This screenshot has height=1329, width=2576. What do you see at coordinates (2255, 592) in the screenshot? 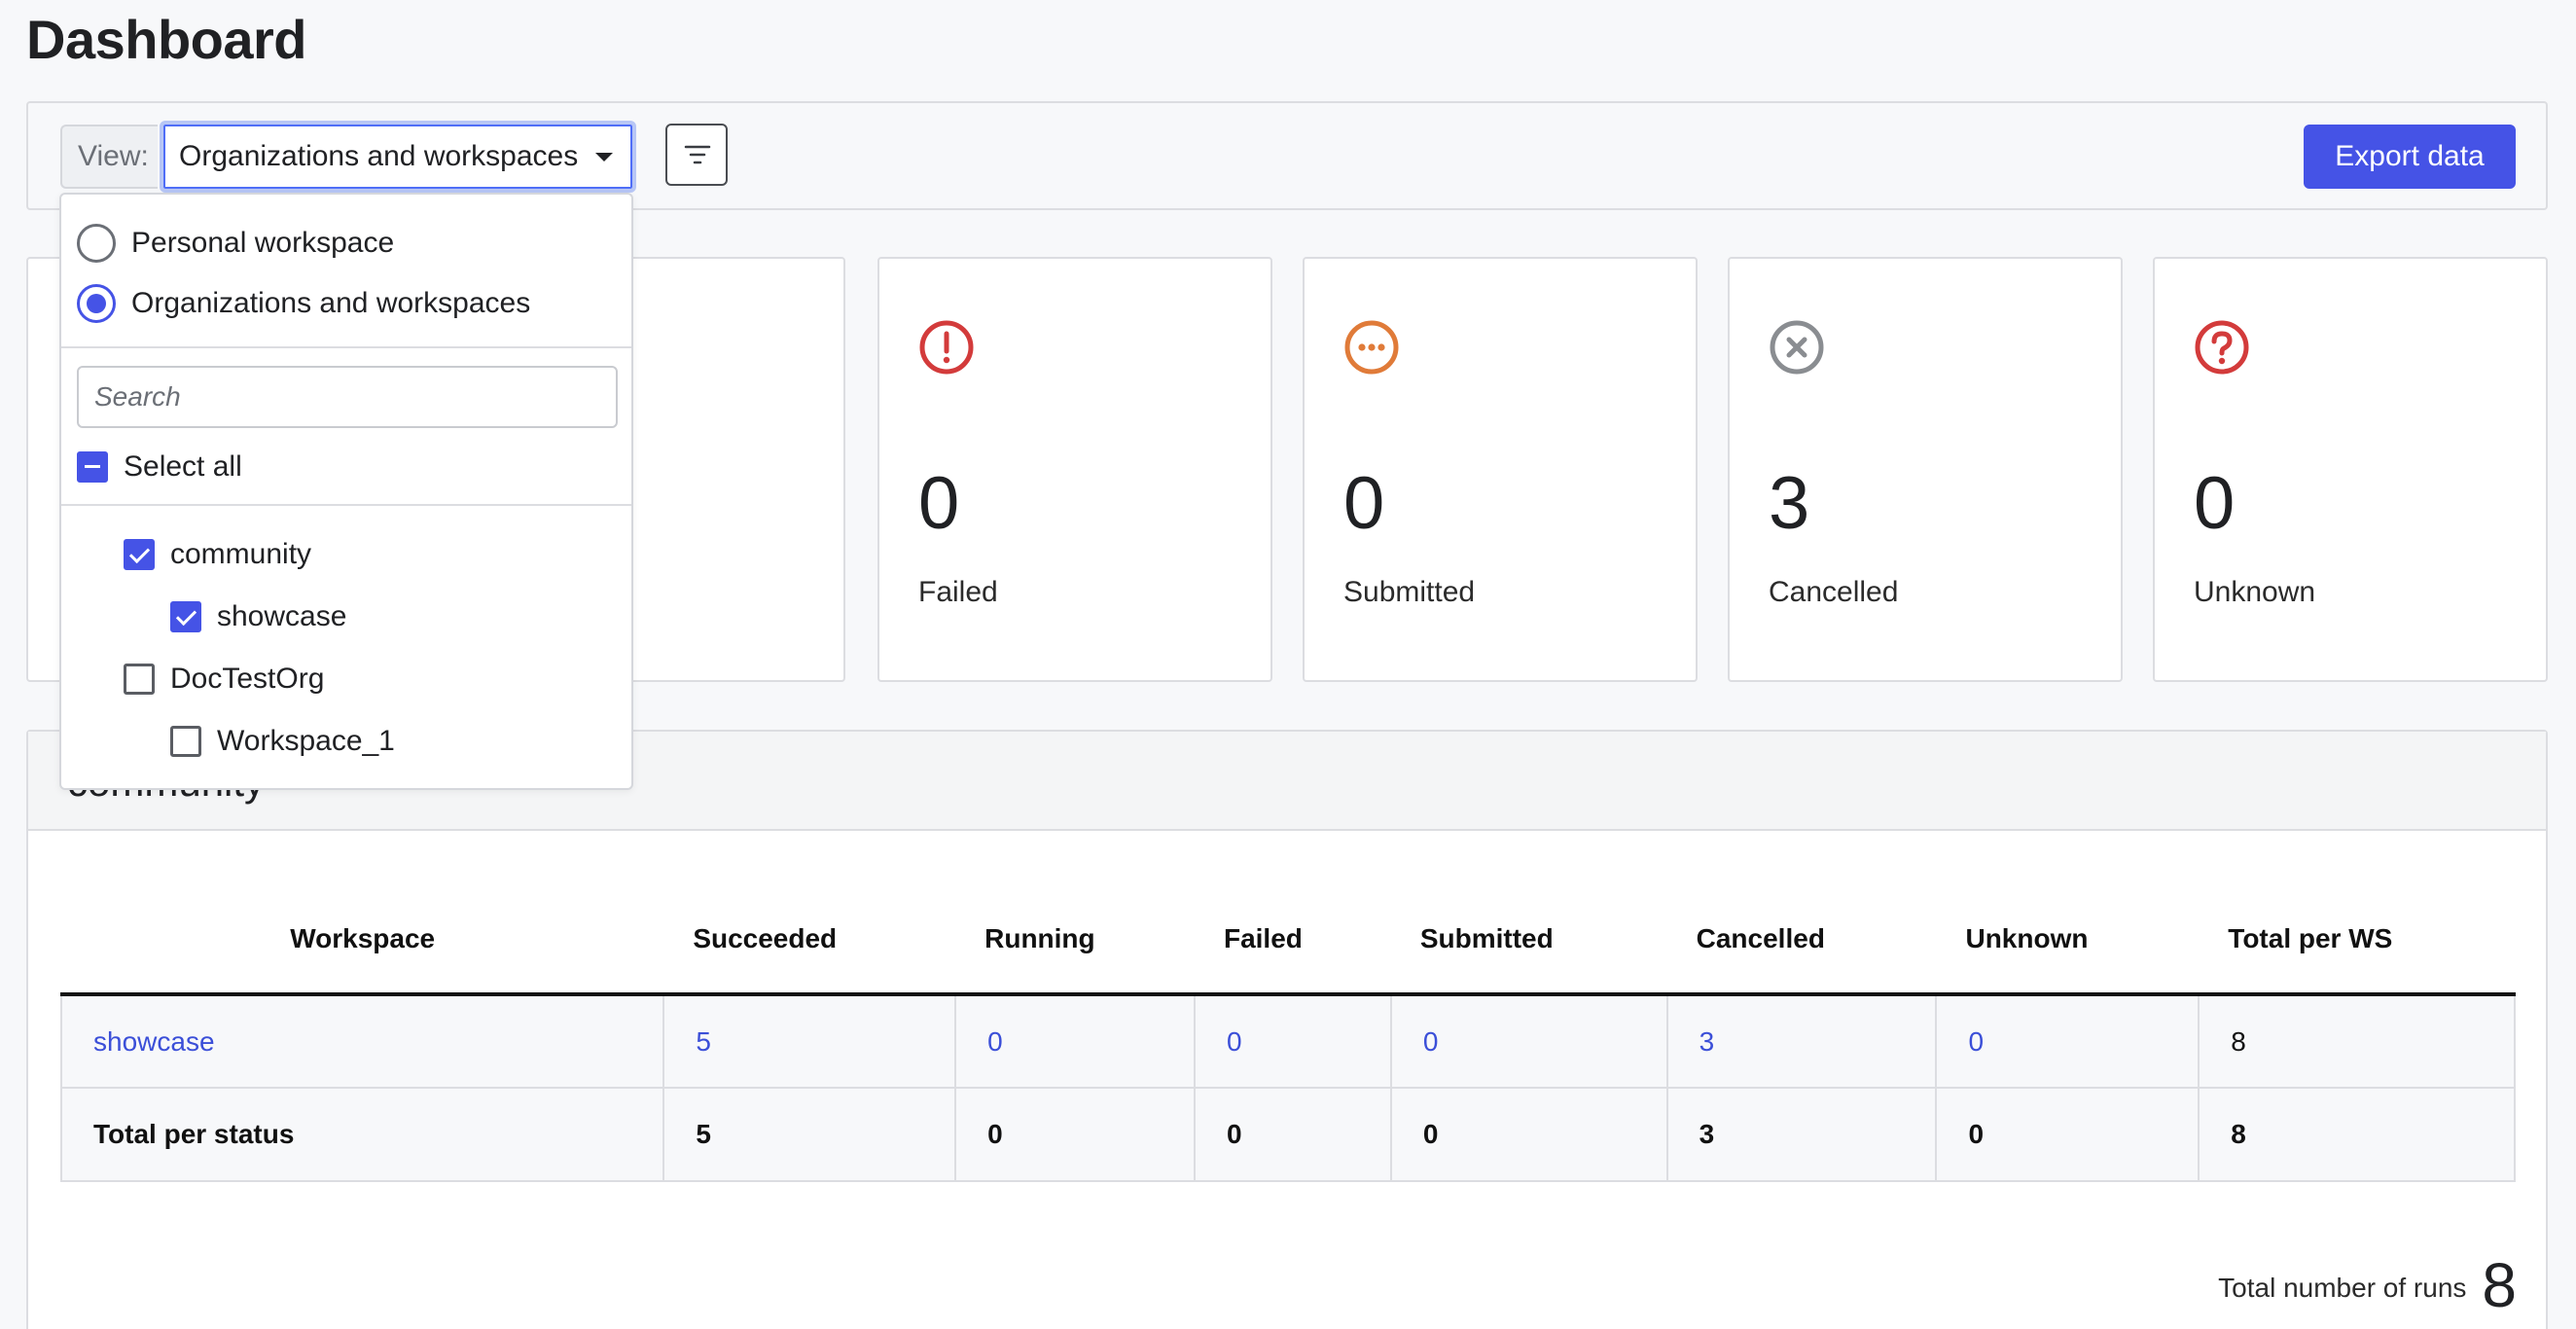
I see `unknown-label: Unknown` at bounding box center [2255, 592].